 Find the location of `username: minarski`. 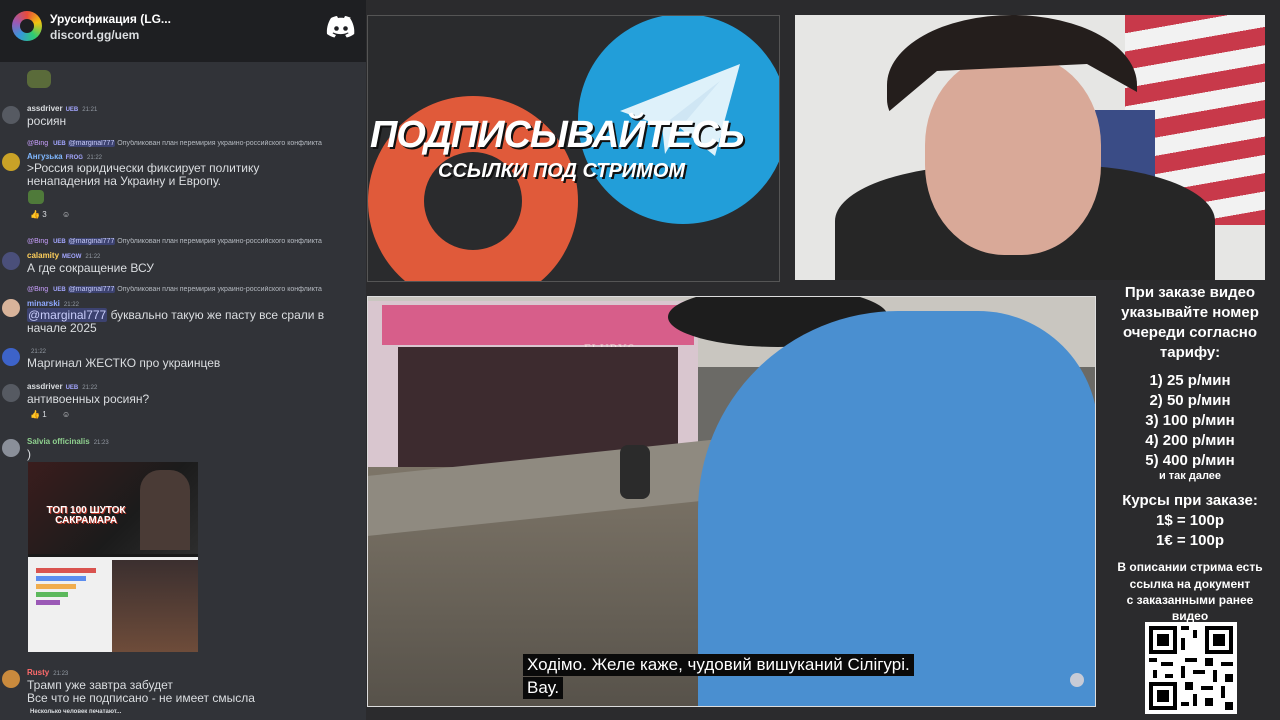

username: minarski is located at coordinates (43, 303).